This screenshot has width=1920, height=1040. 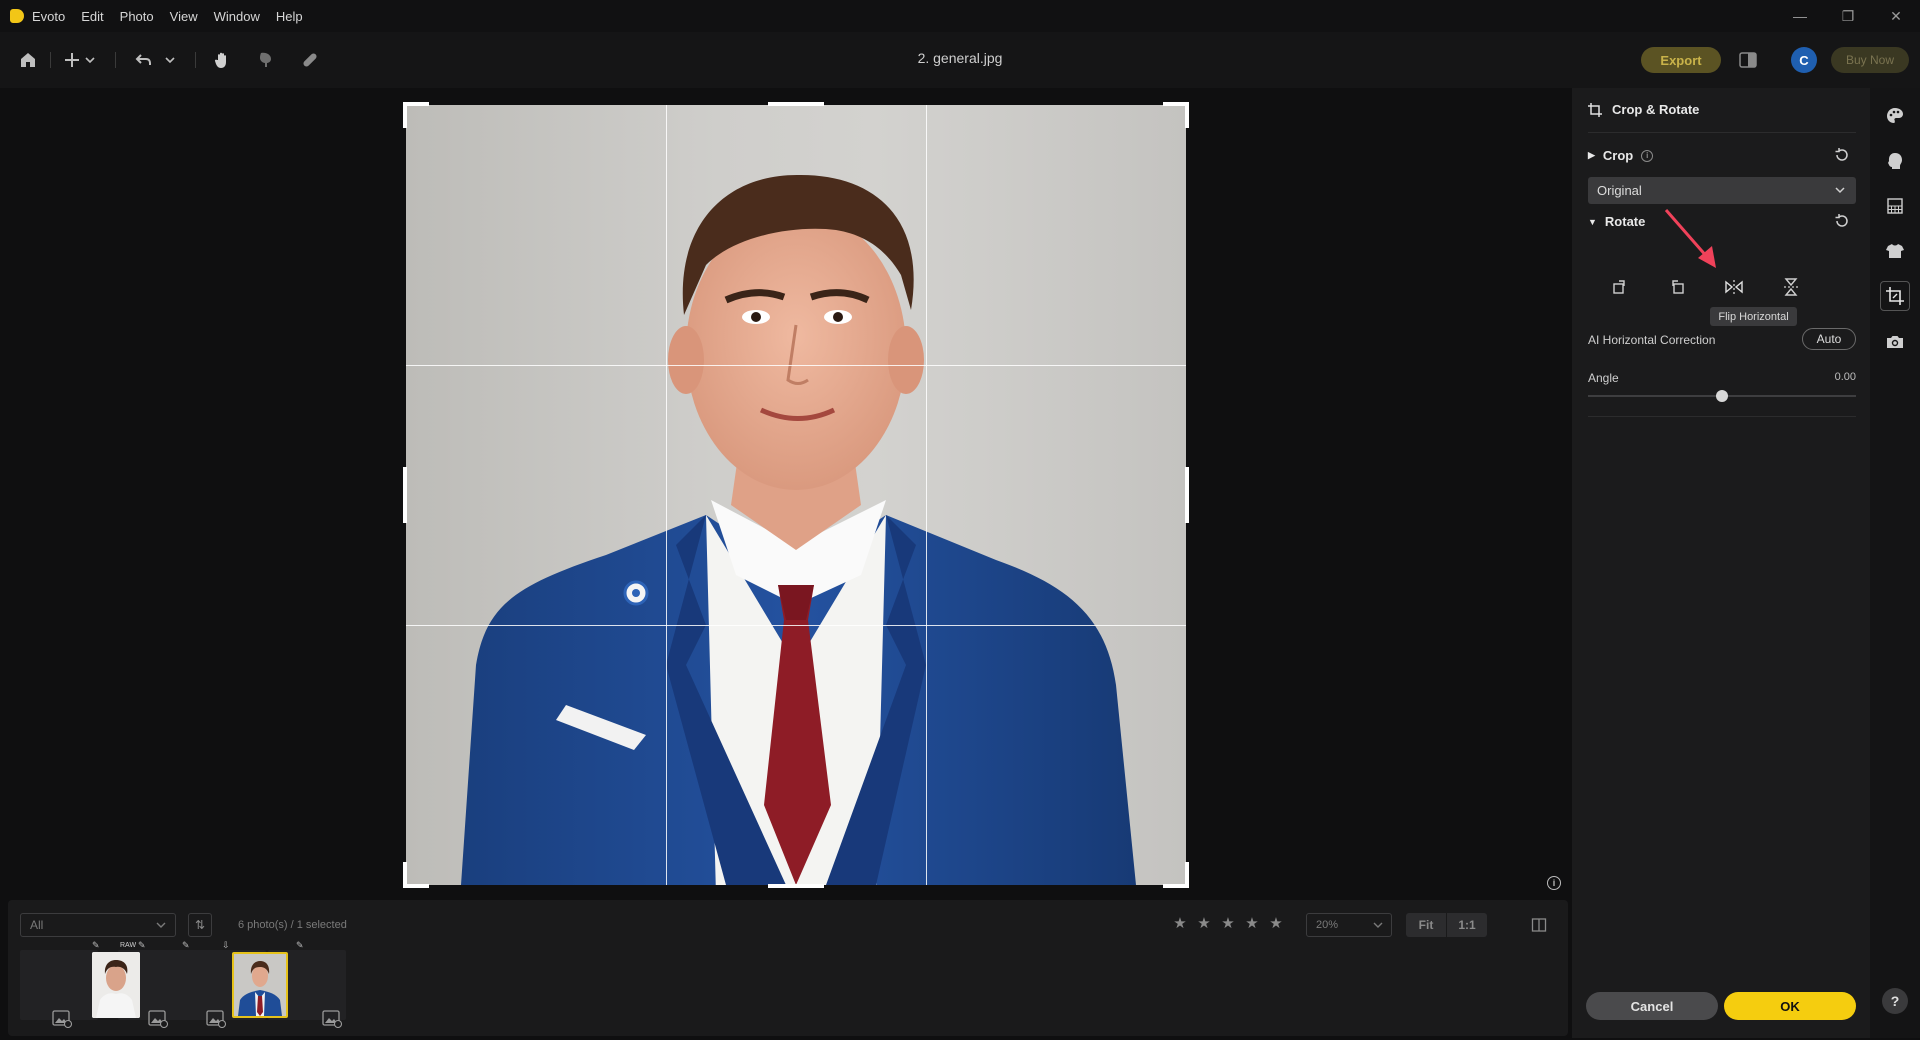 What do you see at coordinates (405, 115) in the screenshot?
I see `crop-handle-top-left` at bounding box center [405, 115].